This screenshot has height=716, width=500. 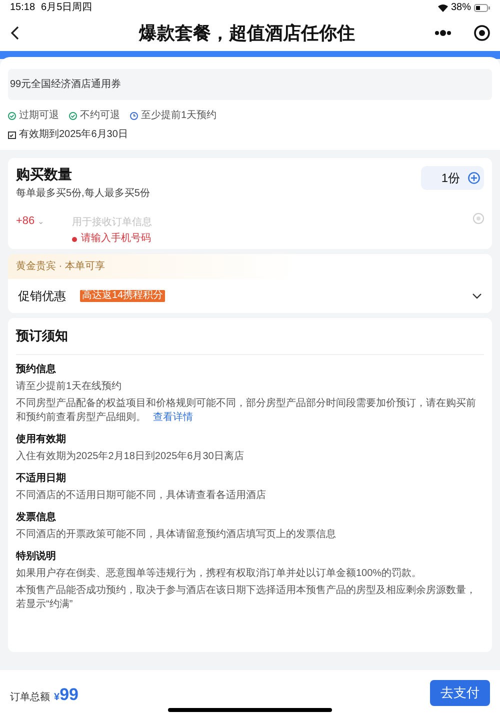 I want to click on policy-tag: 过期可退, so click(x=39, y=115).